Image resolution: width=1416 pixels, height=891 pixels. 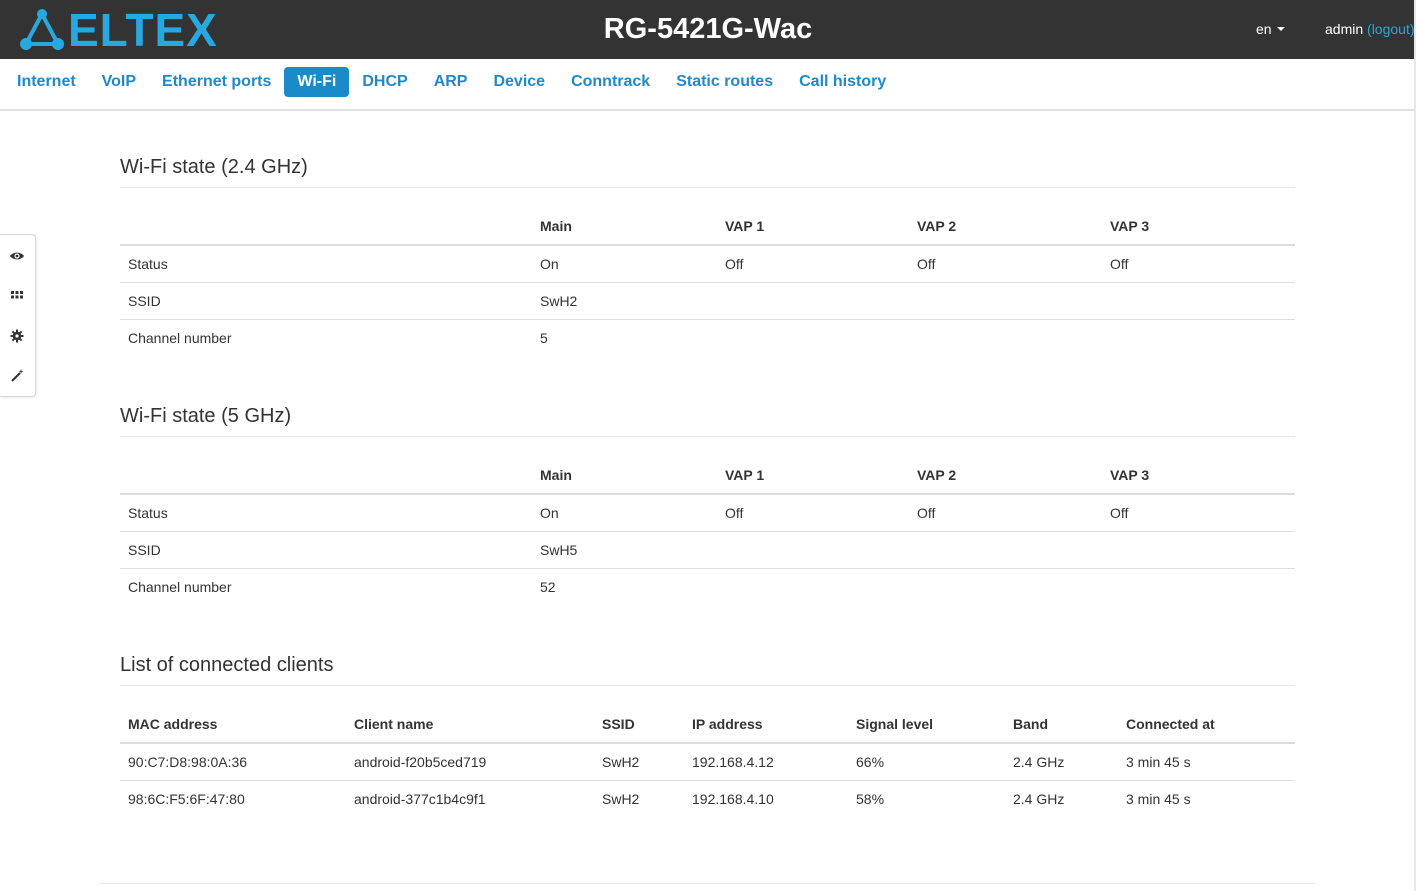 What do you see at coordinates (17, 296) in the screenshot?
I see `grid-icon` at bounding box center [17, 296].